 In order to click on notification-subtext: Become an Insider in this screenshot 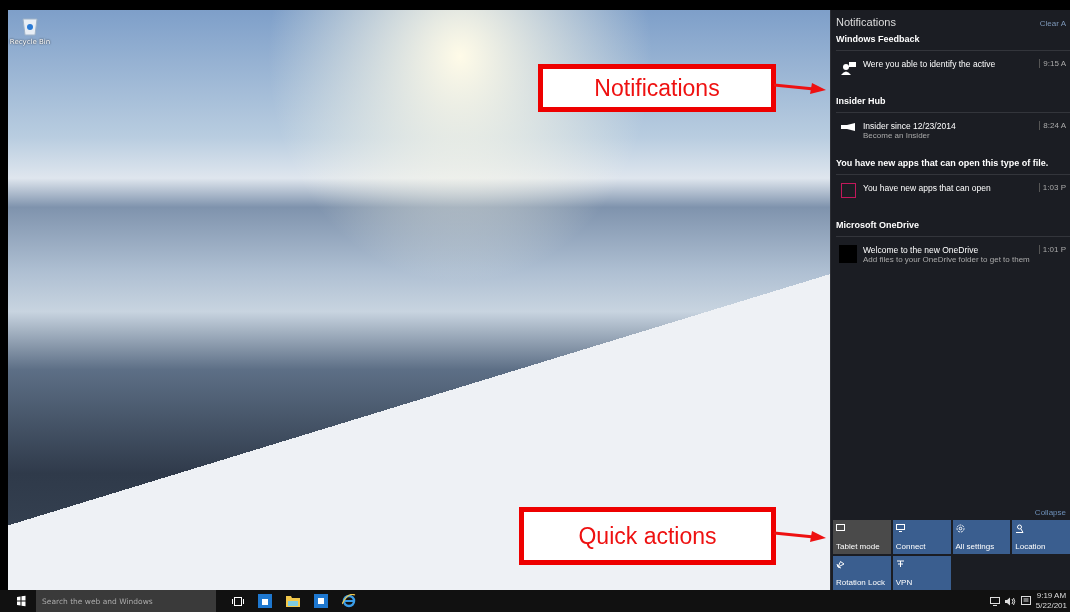, I will do `click(897, 135)`.